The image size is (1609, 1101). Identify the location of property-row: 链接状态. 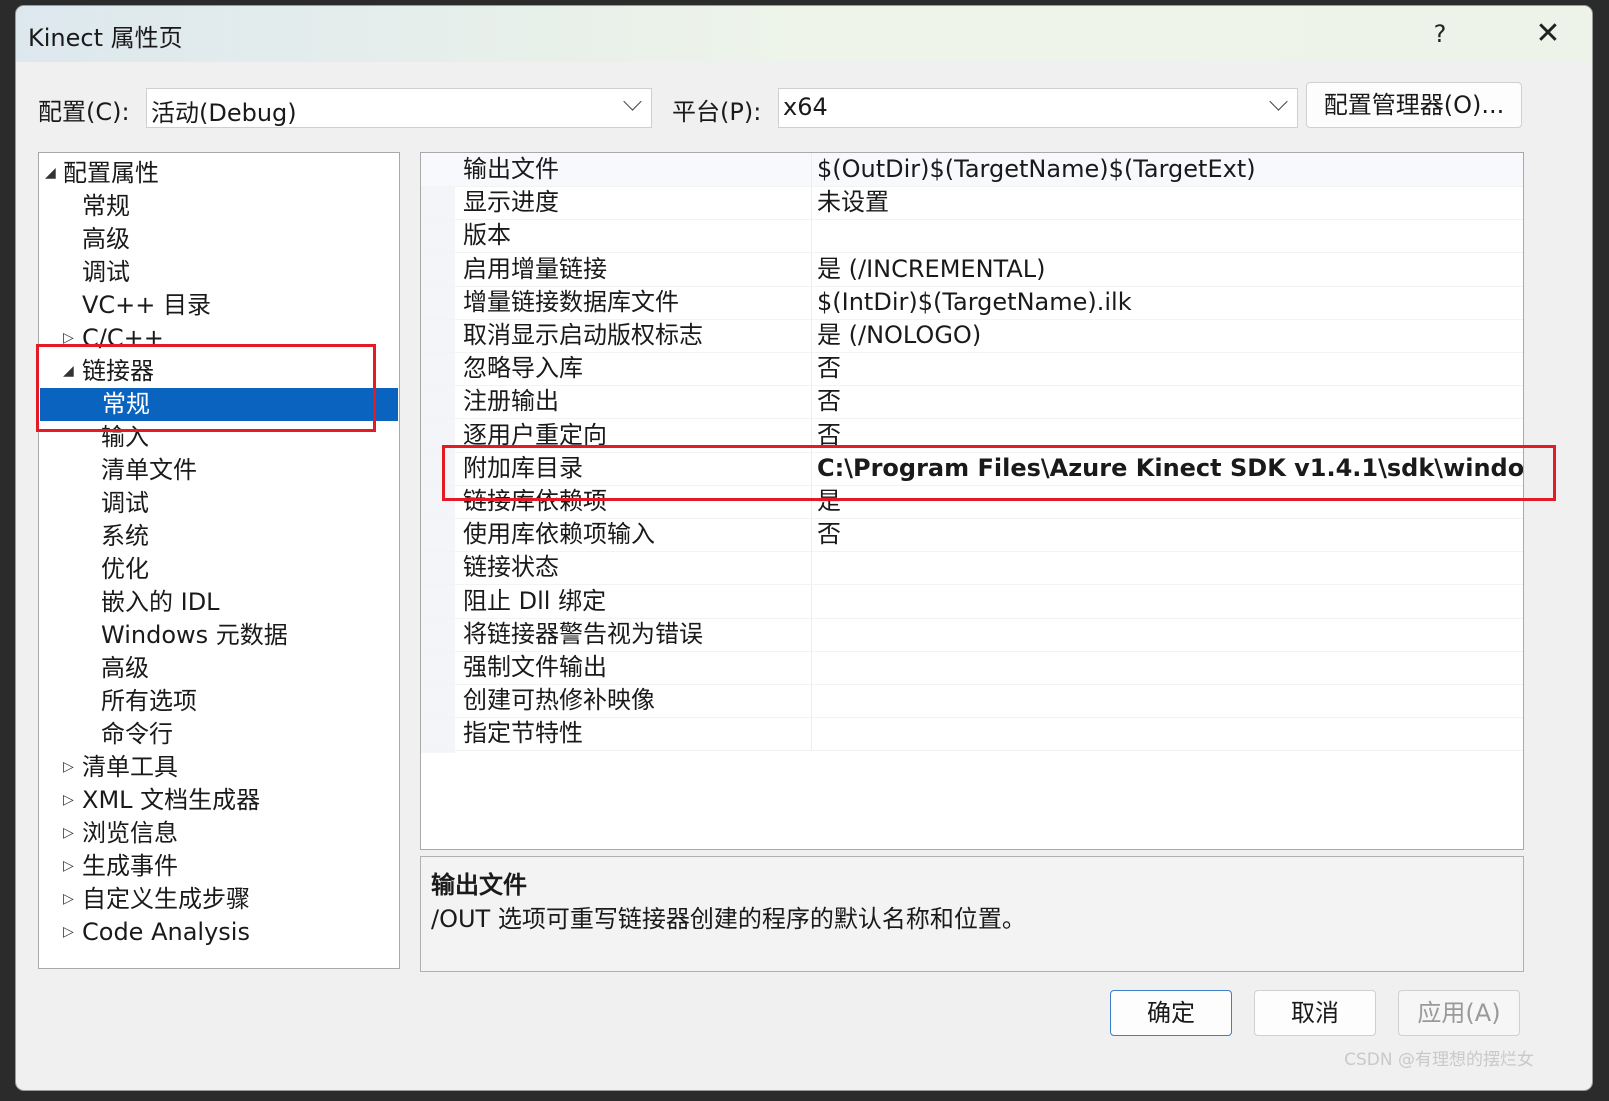
(972, 568).